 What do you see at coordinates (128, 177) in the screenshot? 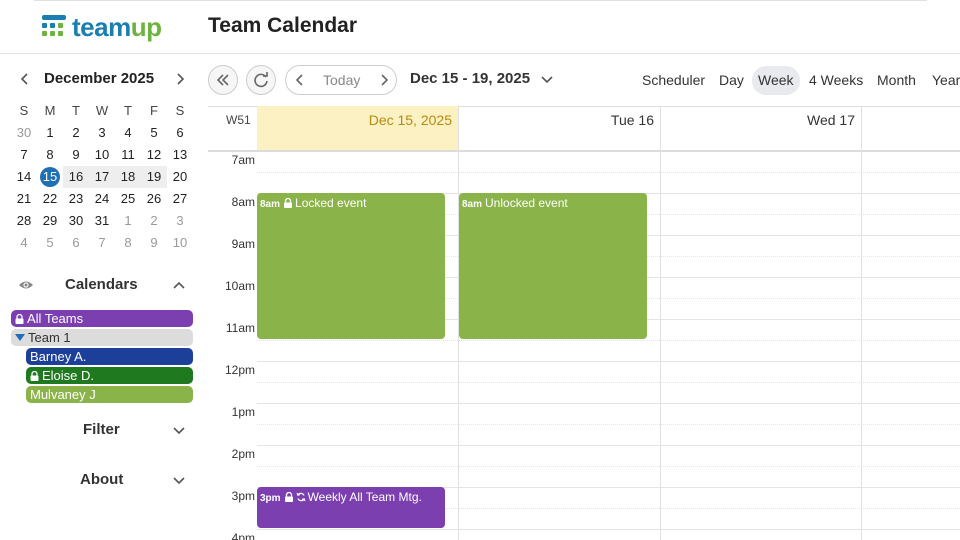
I see `mini-cal-day: 18` at bounding box center [128, 177].